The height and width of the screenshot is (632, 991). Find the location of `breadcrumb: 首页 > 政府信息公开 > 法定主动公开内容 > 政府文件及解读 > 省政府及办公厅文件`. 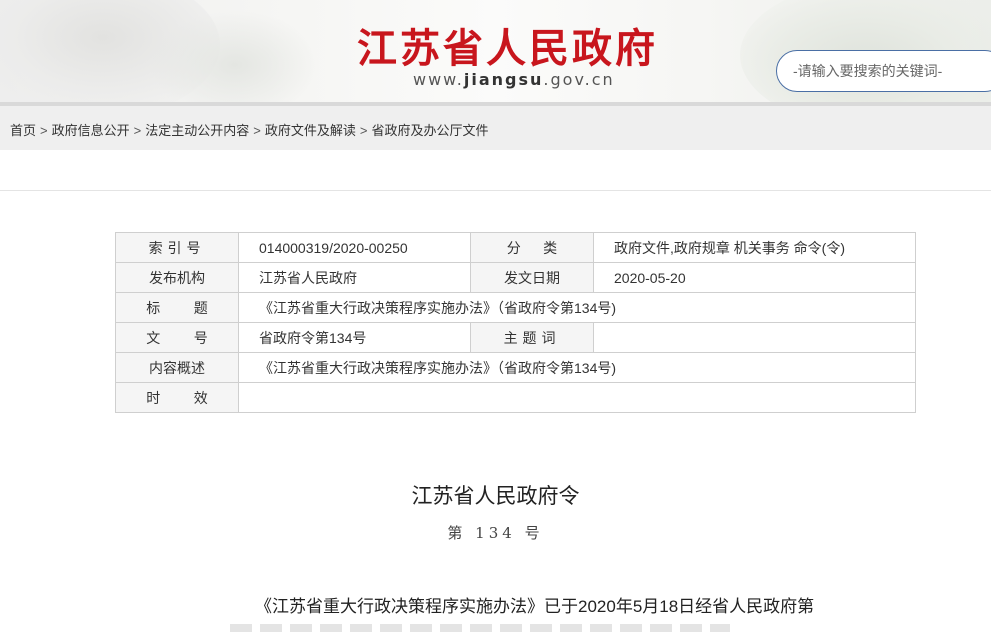

breadcrumb: 首页 > 政府信息公开 > 法定主动公开内容 > 政府文件及解读 > 省政府及办公厅文件 is located at coordinates (495, 128).